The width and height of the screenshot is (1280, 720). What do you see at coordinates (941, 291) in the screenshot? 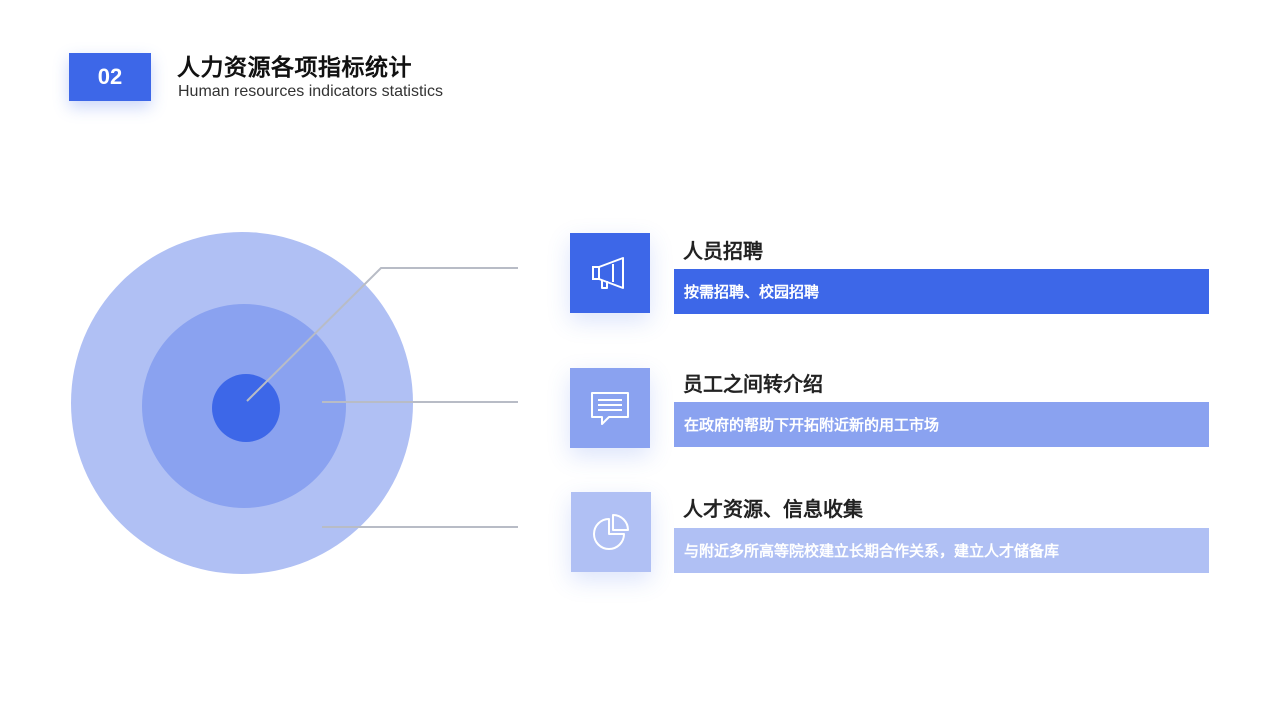
I see `item-1-bar: 按需招聘、校园招聘` at bounding box center [941, 291].